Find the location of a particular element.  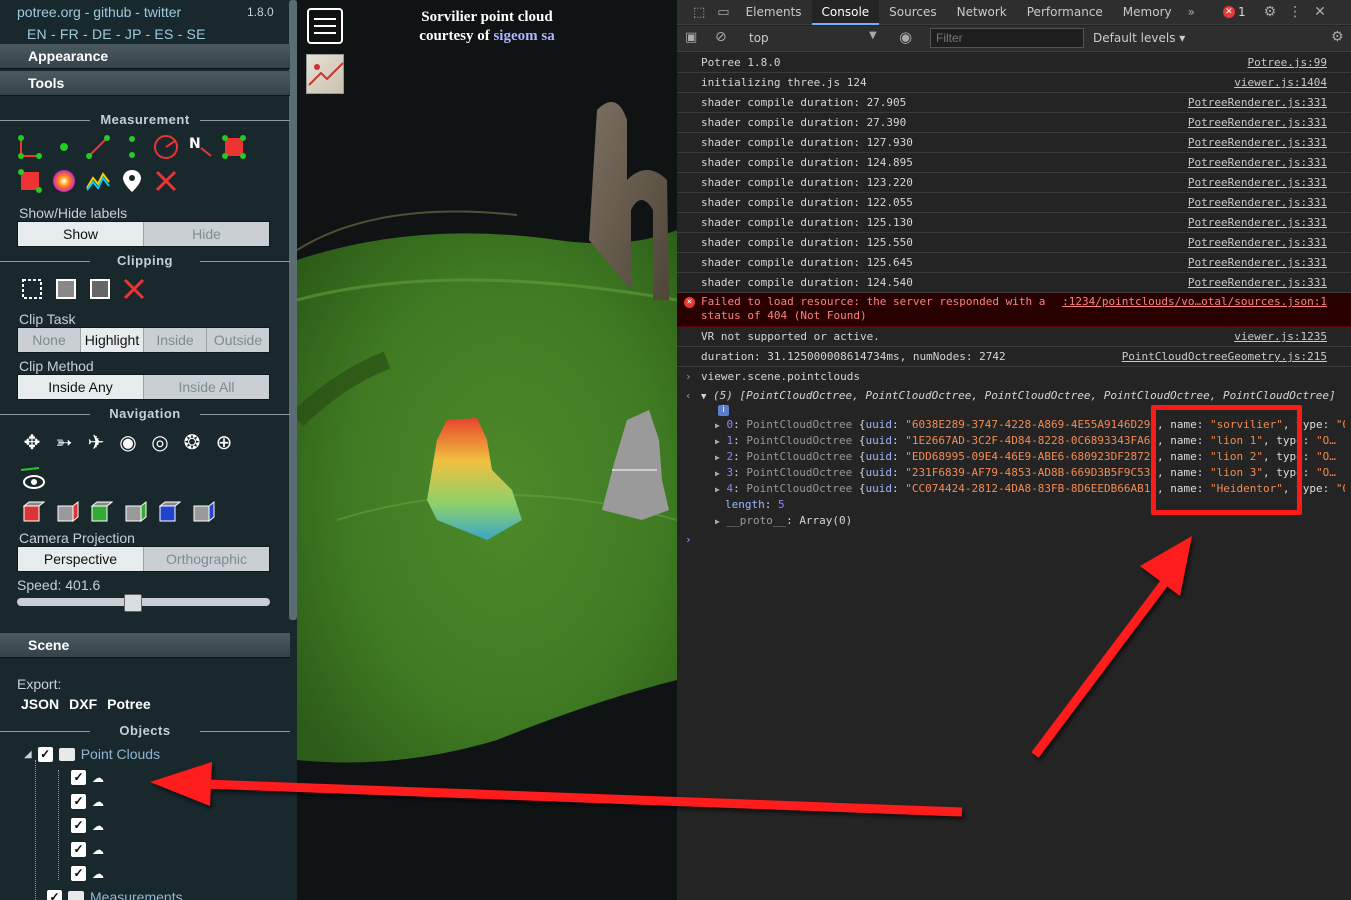

duration-source-link: PointCloudOctreeGeometry.js:215 is located at coordinates (1224, 356).